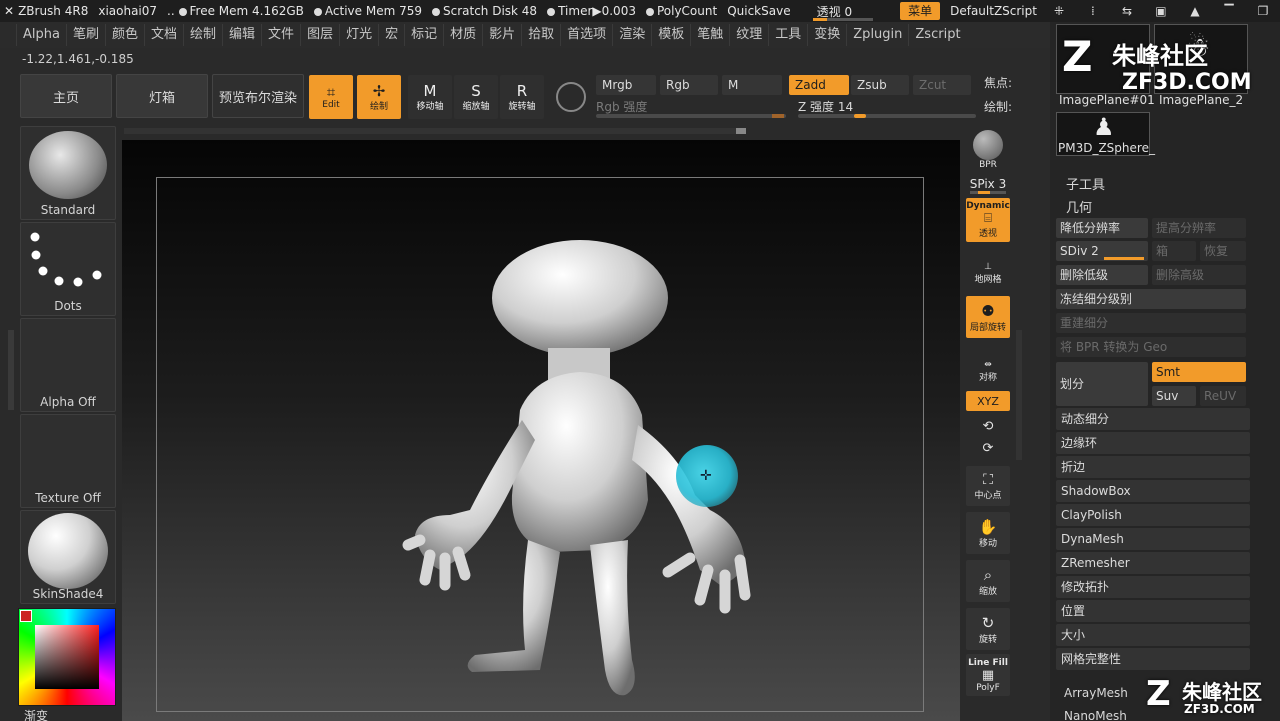 The width and height of the screenshot is (1280, 721). I want to click on secondary-color-swatch, so click(26, 616).